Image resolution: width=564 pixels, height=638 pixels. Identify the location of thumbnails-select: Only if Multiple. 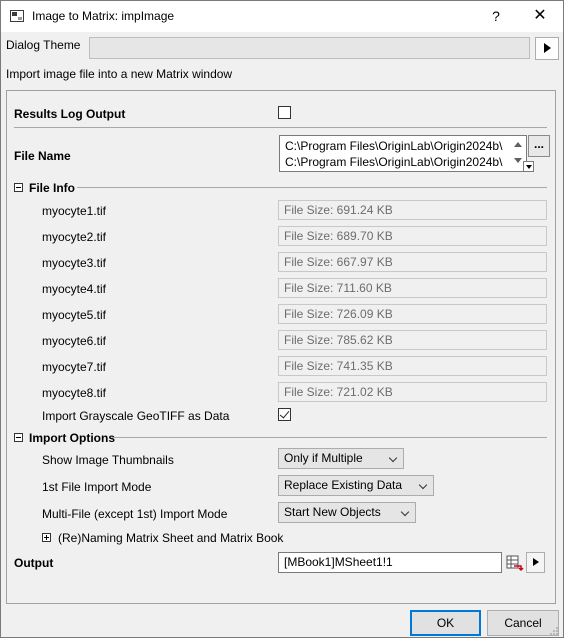
(341, 458).